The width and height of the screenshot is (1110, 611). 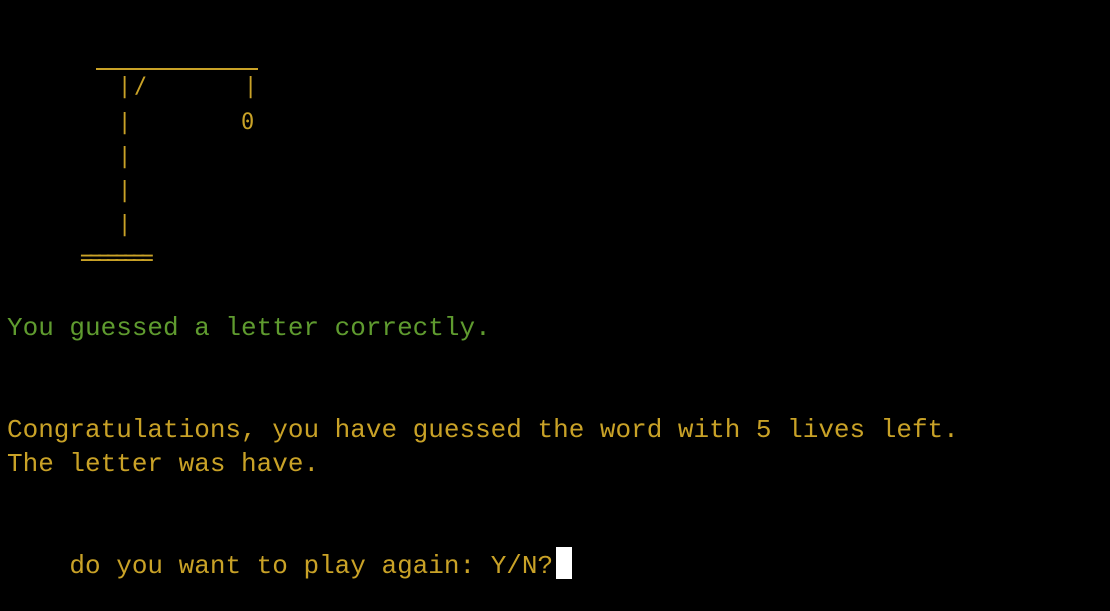 I want to click on gallows-rope: |, so click(x=251, y=86).